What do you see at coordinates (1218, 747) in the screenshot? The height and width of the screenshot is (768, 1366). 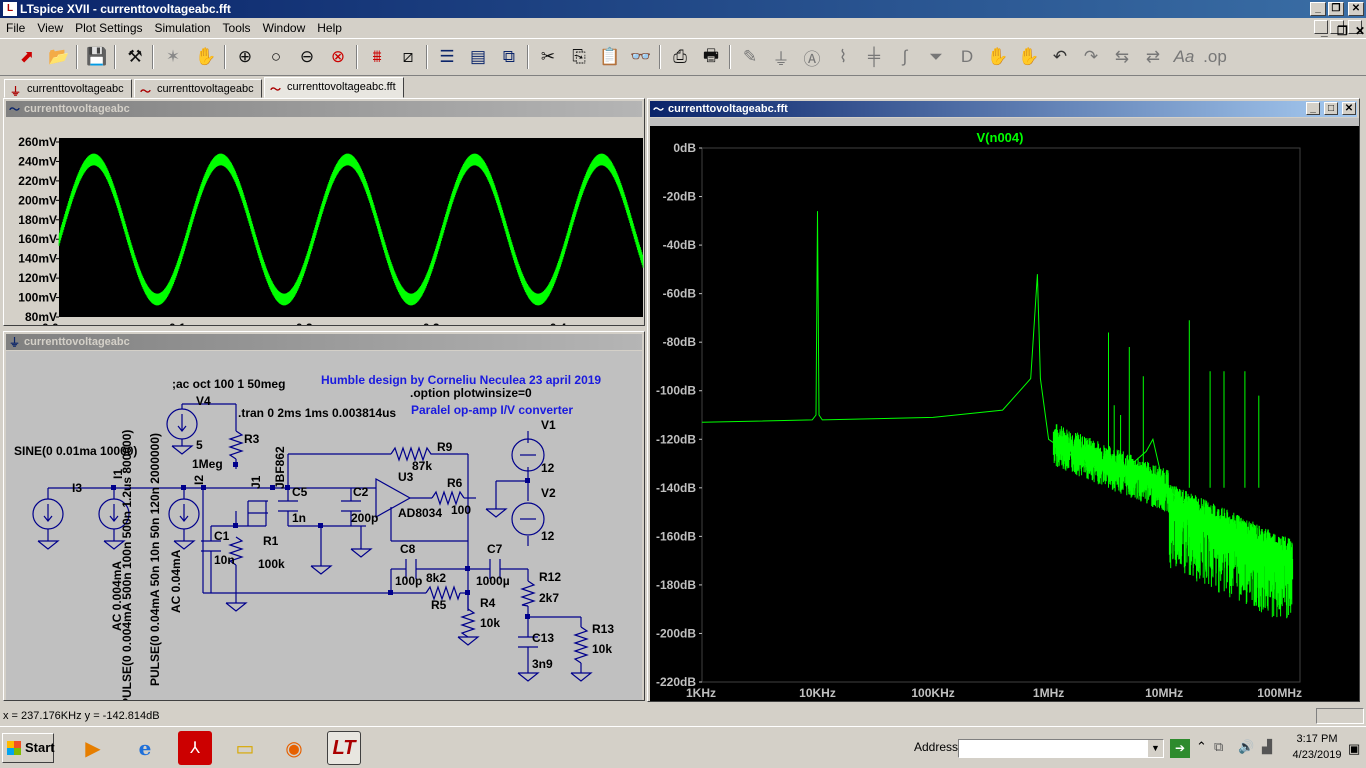 I see `network-icon: ⧉` at bounding box center [1218, 747].